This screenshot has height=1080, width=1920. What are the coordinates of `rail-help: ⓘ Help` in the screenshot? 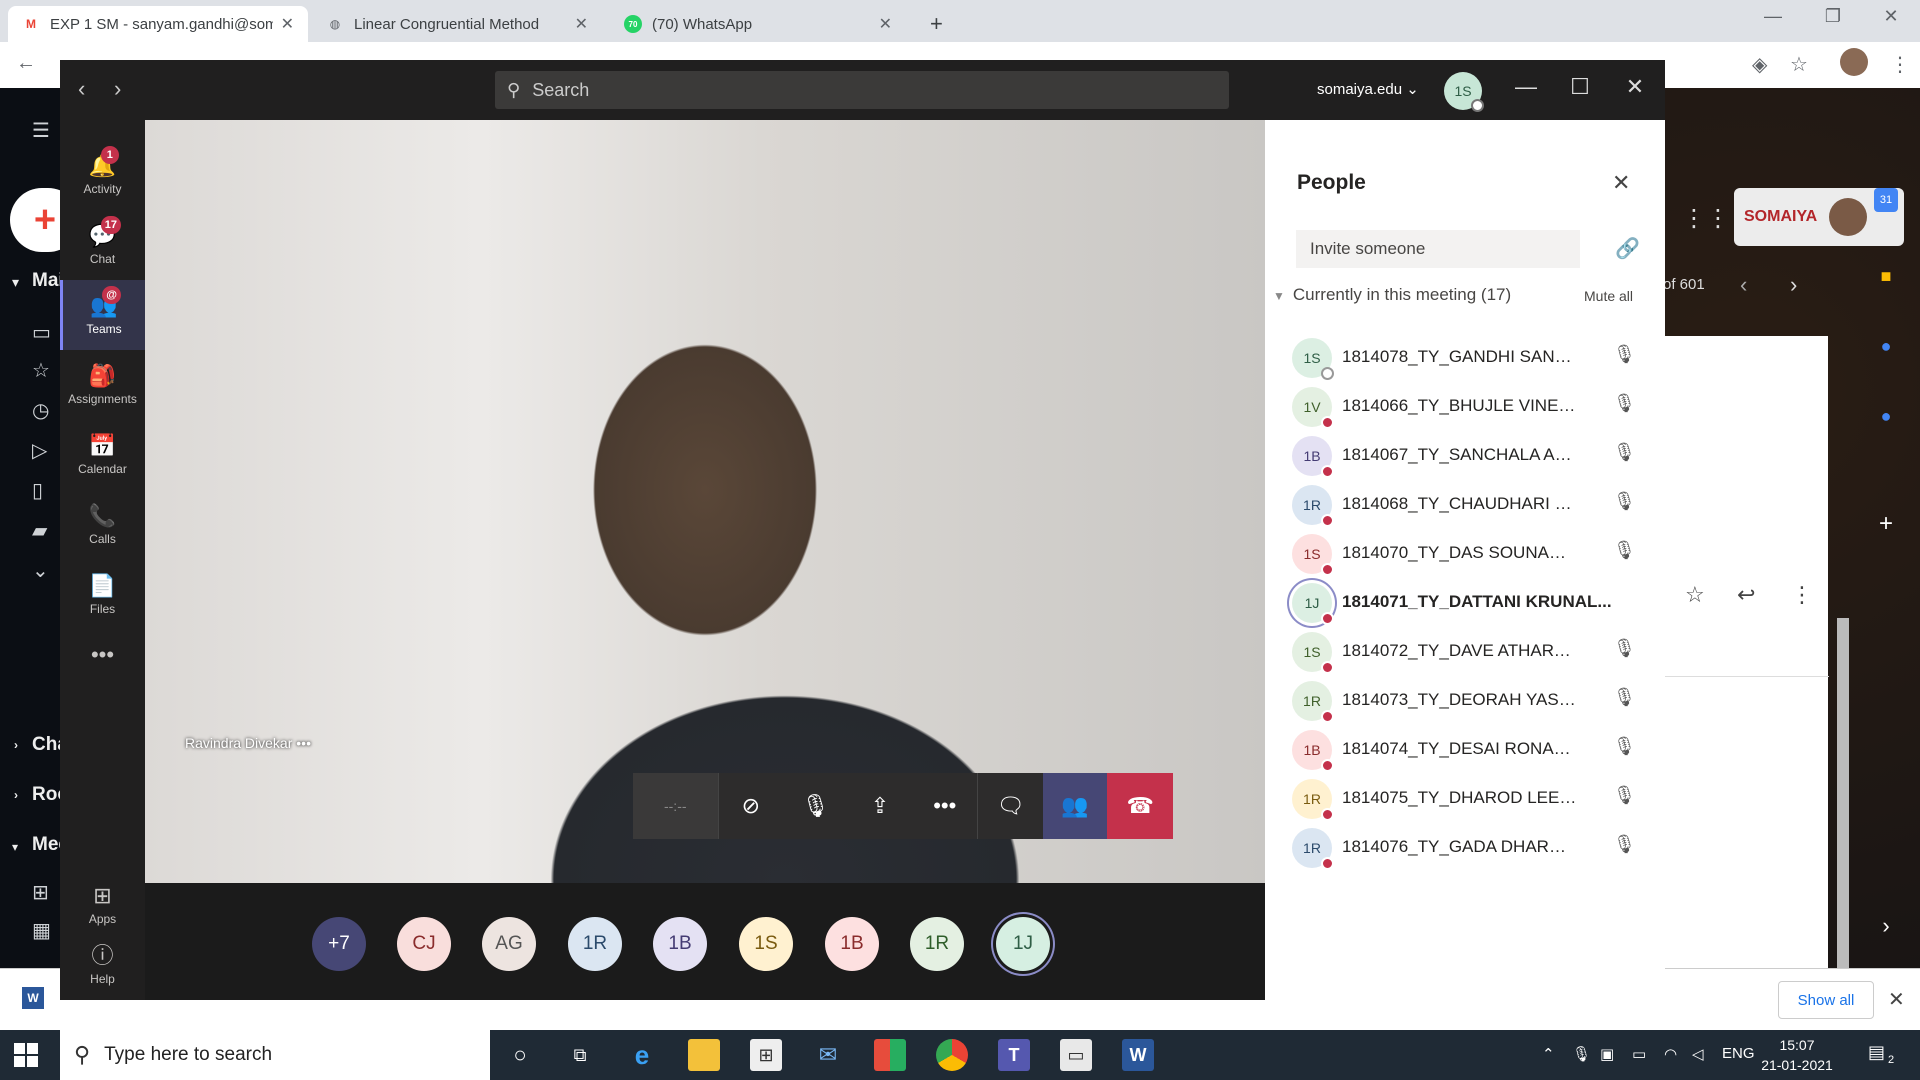 It's located at (102, 965).